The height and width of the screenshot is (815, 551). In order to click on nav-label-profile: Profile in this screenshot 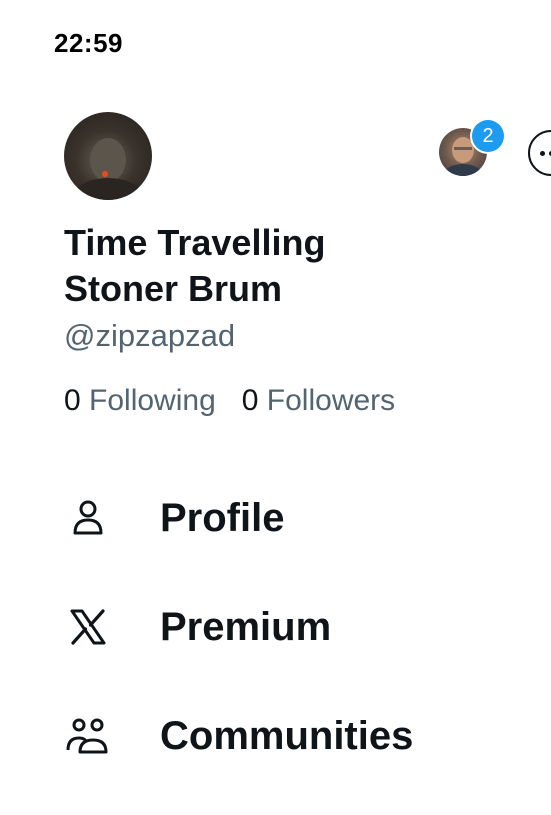, I will do `click(222, 517)`.